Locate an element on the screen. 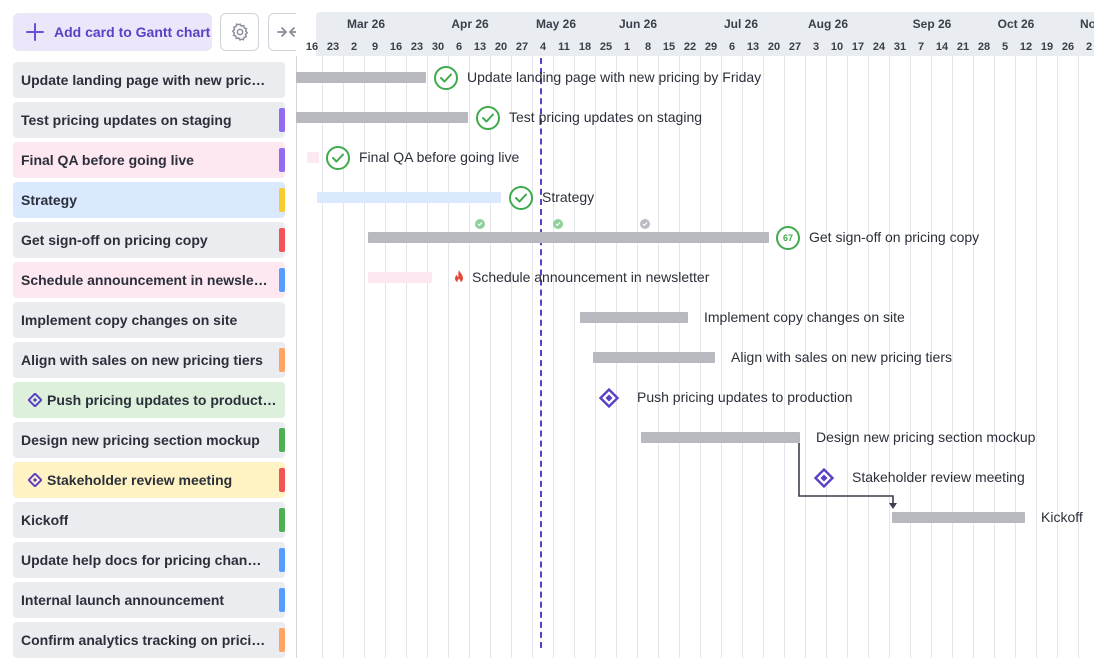 This screenshot has height=658, width=1094. card-title: Final QA before going live is located at coordinates (107, 160).